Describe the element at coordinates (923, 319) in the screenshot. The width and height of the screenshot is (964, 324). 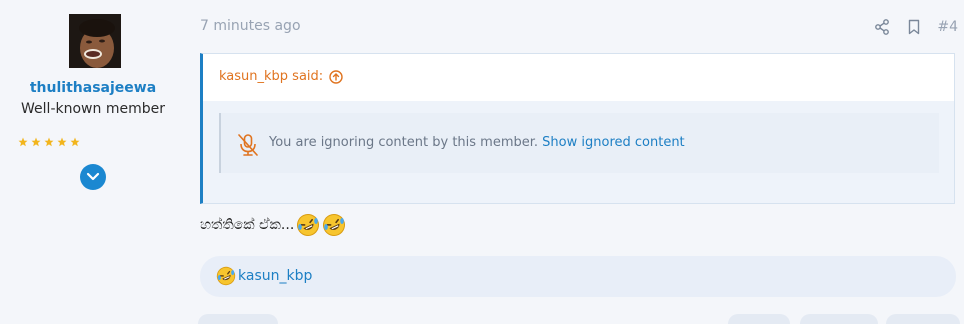
I see `reply-button` at that location.